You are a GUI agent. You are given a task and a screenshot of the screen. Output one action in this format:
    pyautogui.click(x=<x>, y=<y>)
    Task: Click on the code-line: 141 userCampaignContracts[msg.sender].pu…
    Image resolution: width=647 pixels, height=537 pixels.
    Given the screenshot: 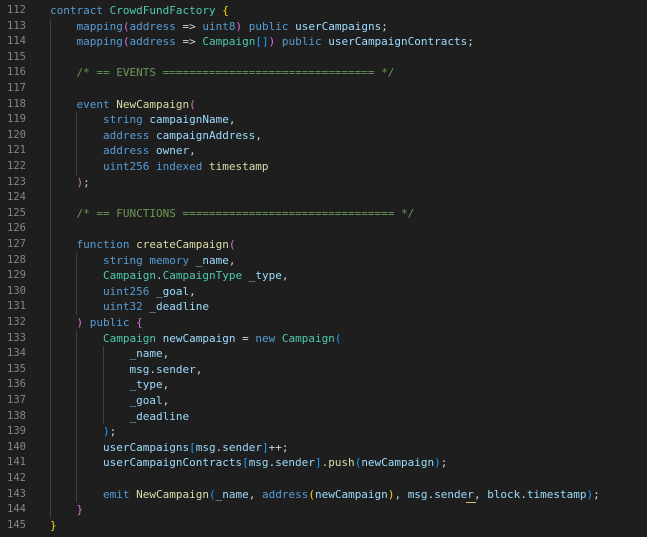 What is the action you would take?
    pyautogui.click(x=323, y=463)
    